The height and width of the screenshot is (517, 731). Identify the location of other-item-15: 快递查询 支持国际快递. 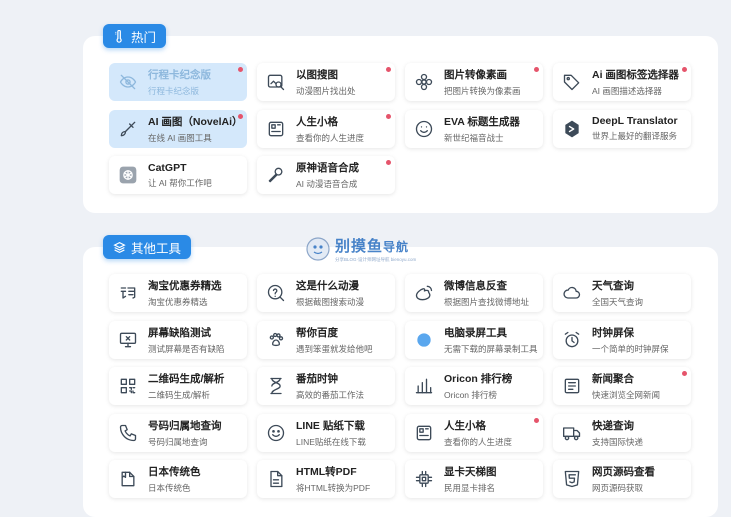
(622, 432).